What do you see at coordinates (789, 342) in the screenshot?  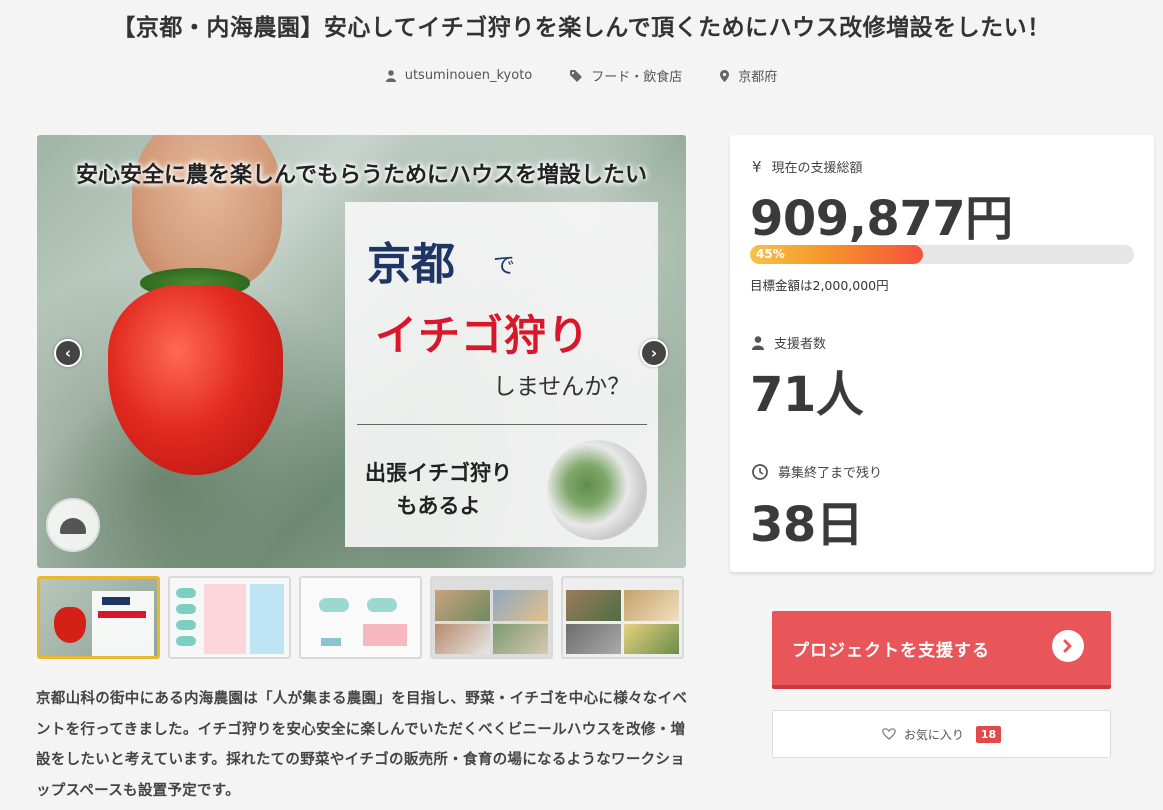 I see `supporters-label: 支援者数` at bounding box center [789, 342].